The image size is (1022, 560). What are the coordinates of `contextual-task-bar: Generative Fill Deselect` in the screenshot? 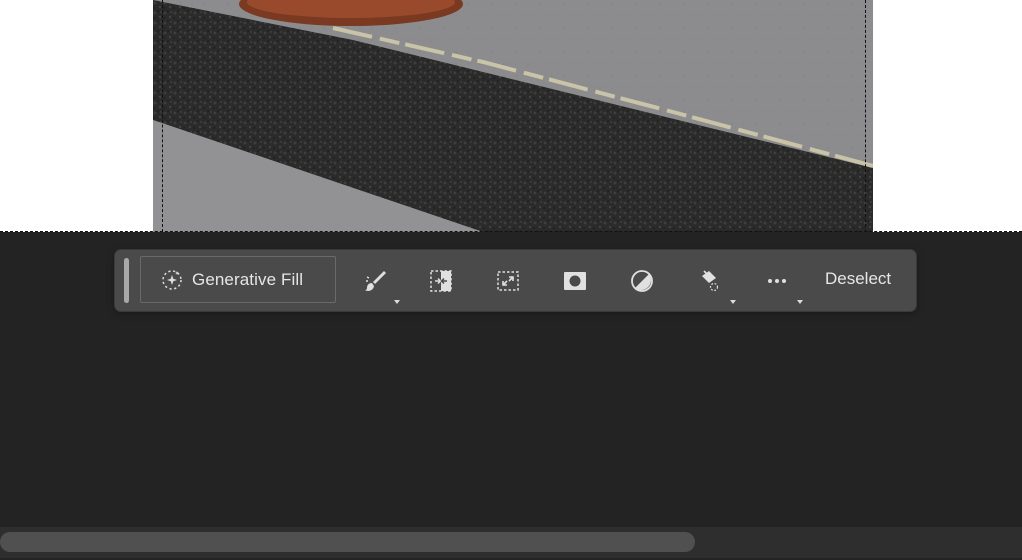 It's located at (515, 280).